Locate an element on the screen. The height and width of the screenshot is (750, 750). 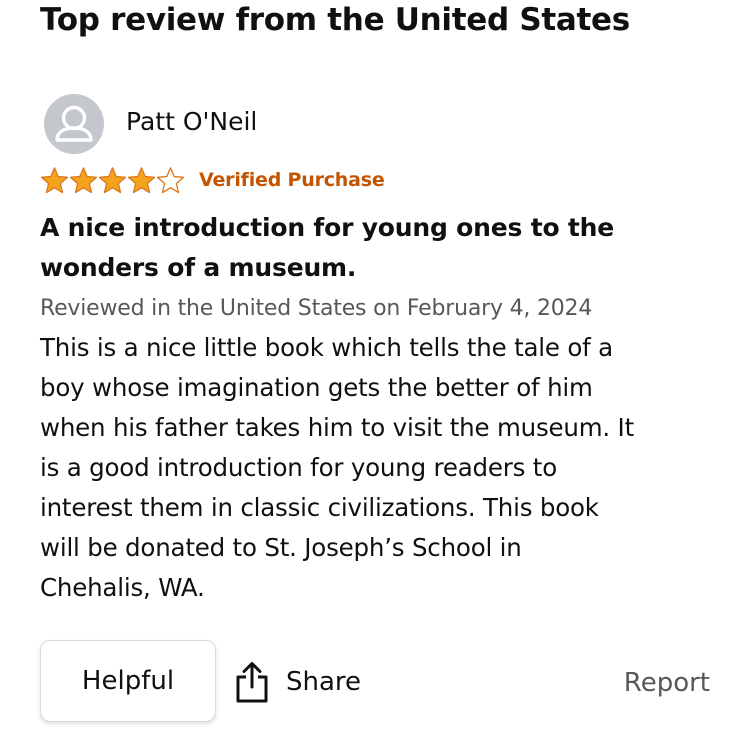
user-silhouette-icon is located at coordinates (74, 123).